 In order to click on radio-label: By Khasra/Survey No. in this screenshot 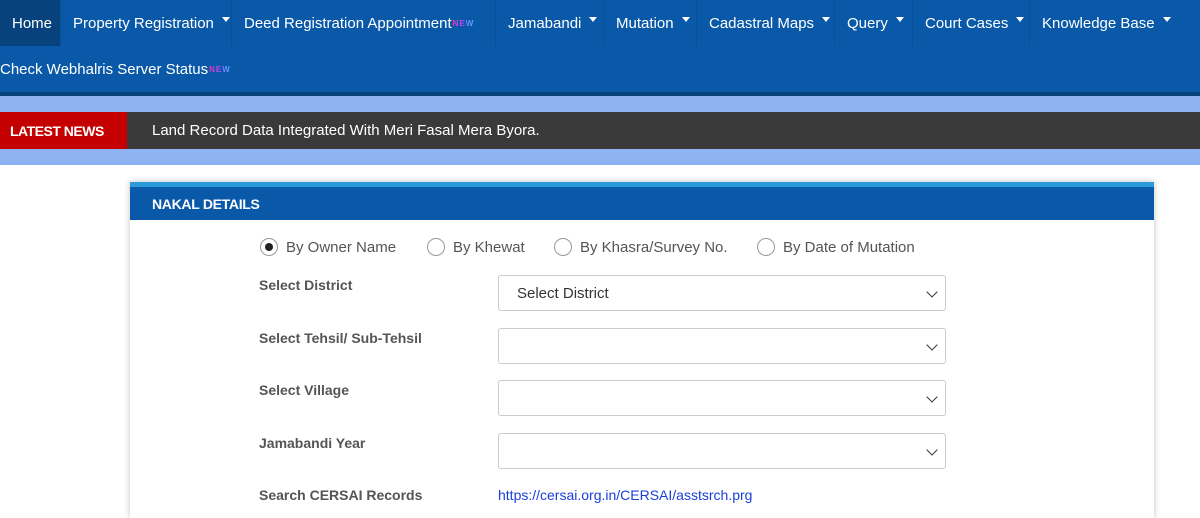, I will do `click(654, 247)`.